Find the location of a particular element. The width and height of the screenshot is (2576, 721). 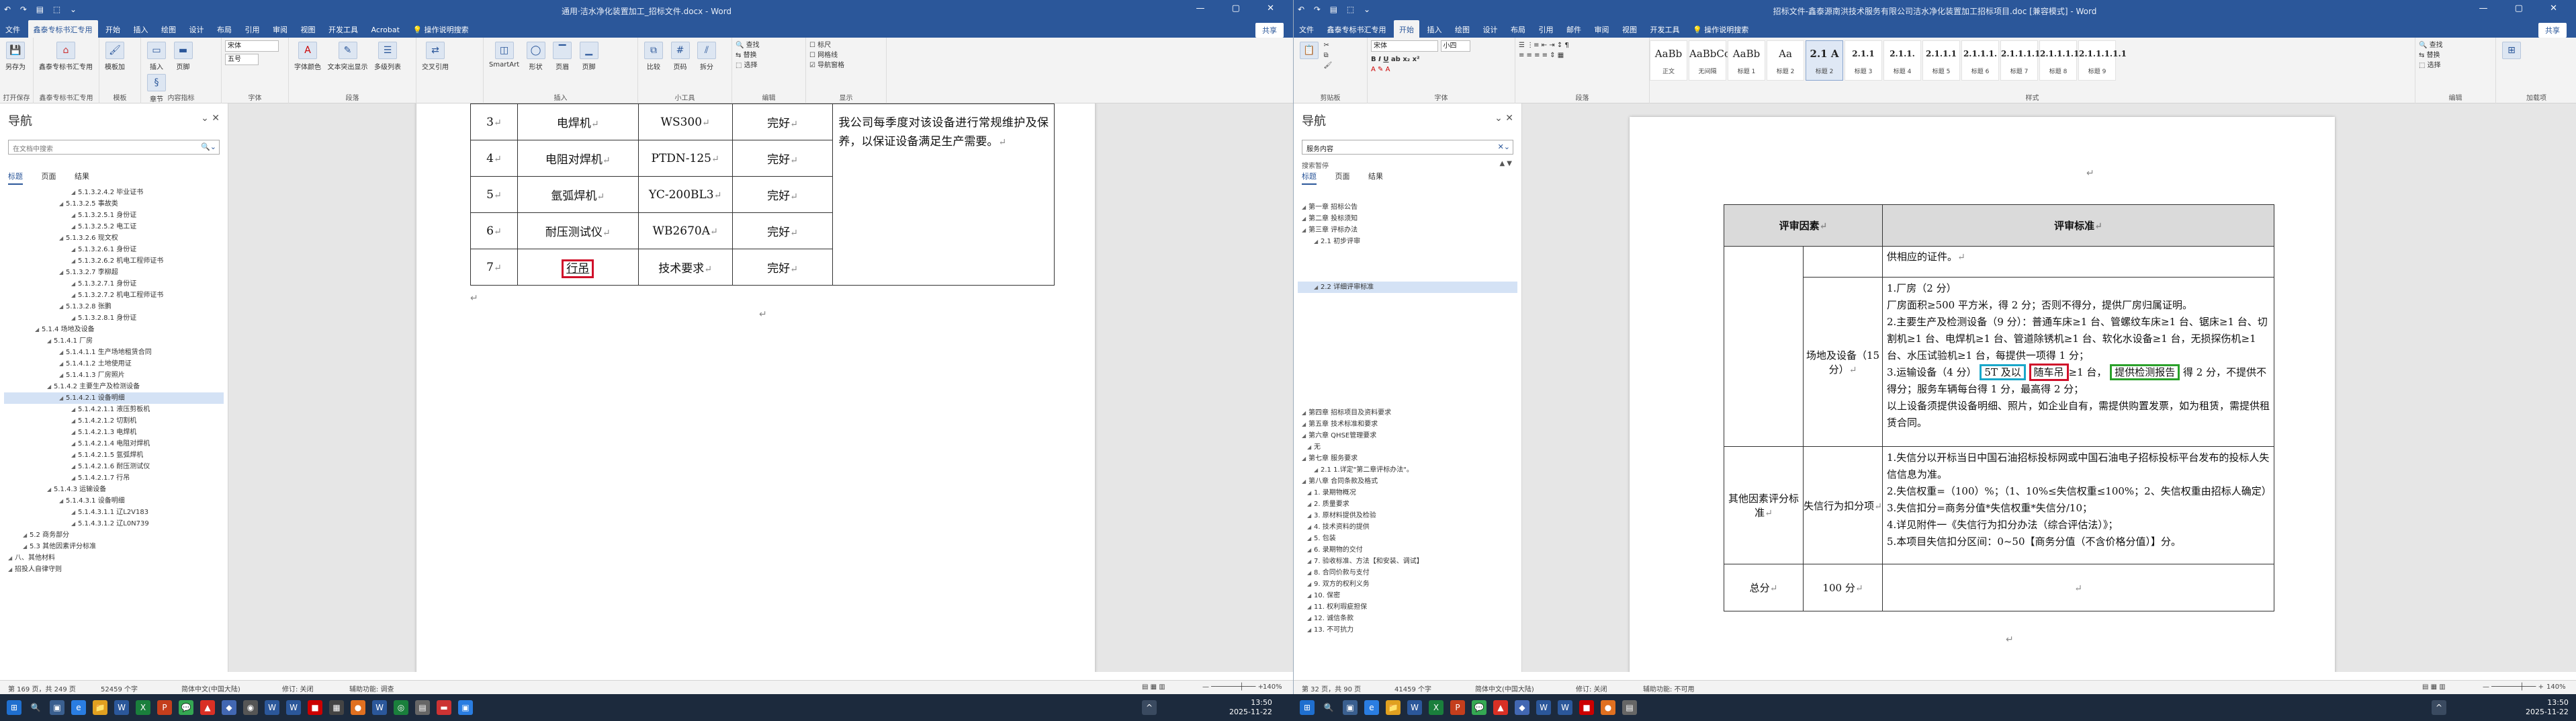

nav-tree-item: ◢ 3. 原材料提供及检验 is located at coordinates (1408, 515).